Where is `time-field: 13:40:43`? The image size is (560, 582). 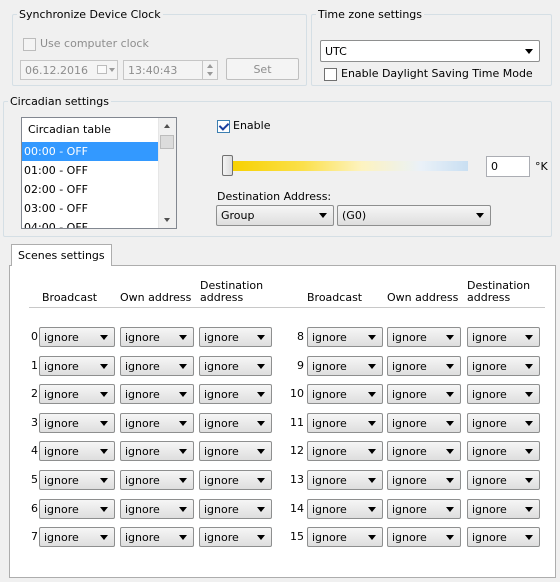 time-field: 13:40:43 is located at coordinates (170, 70).